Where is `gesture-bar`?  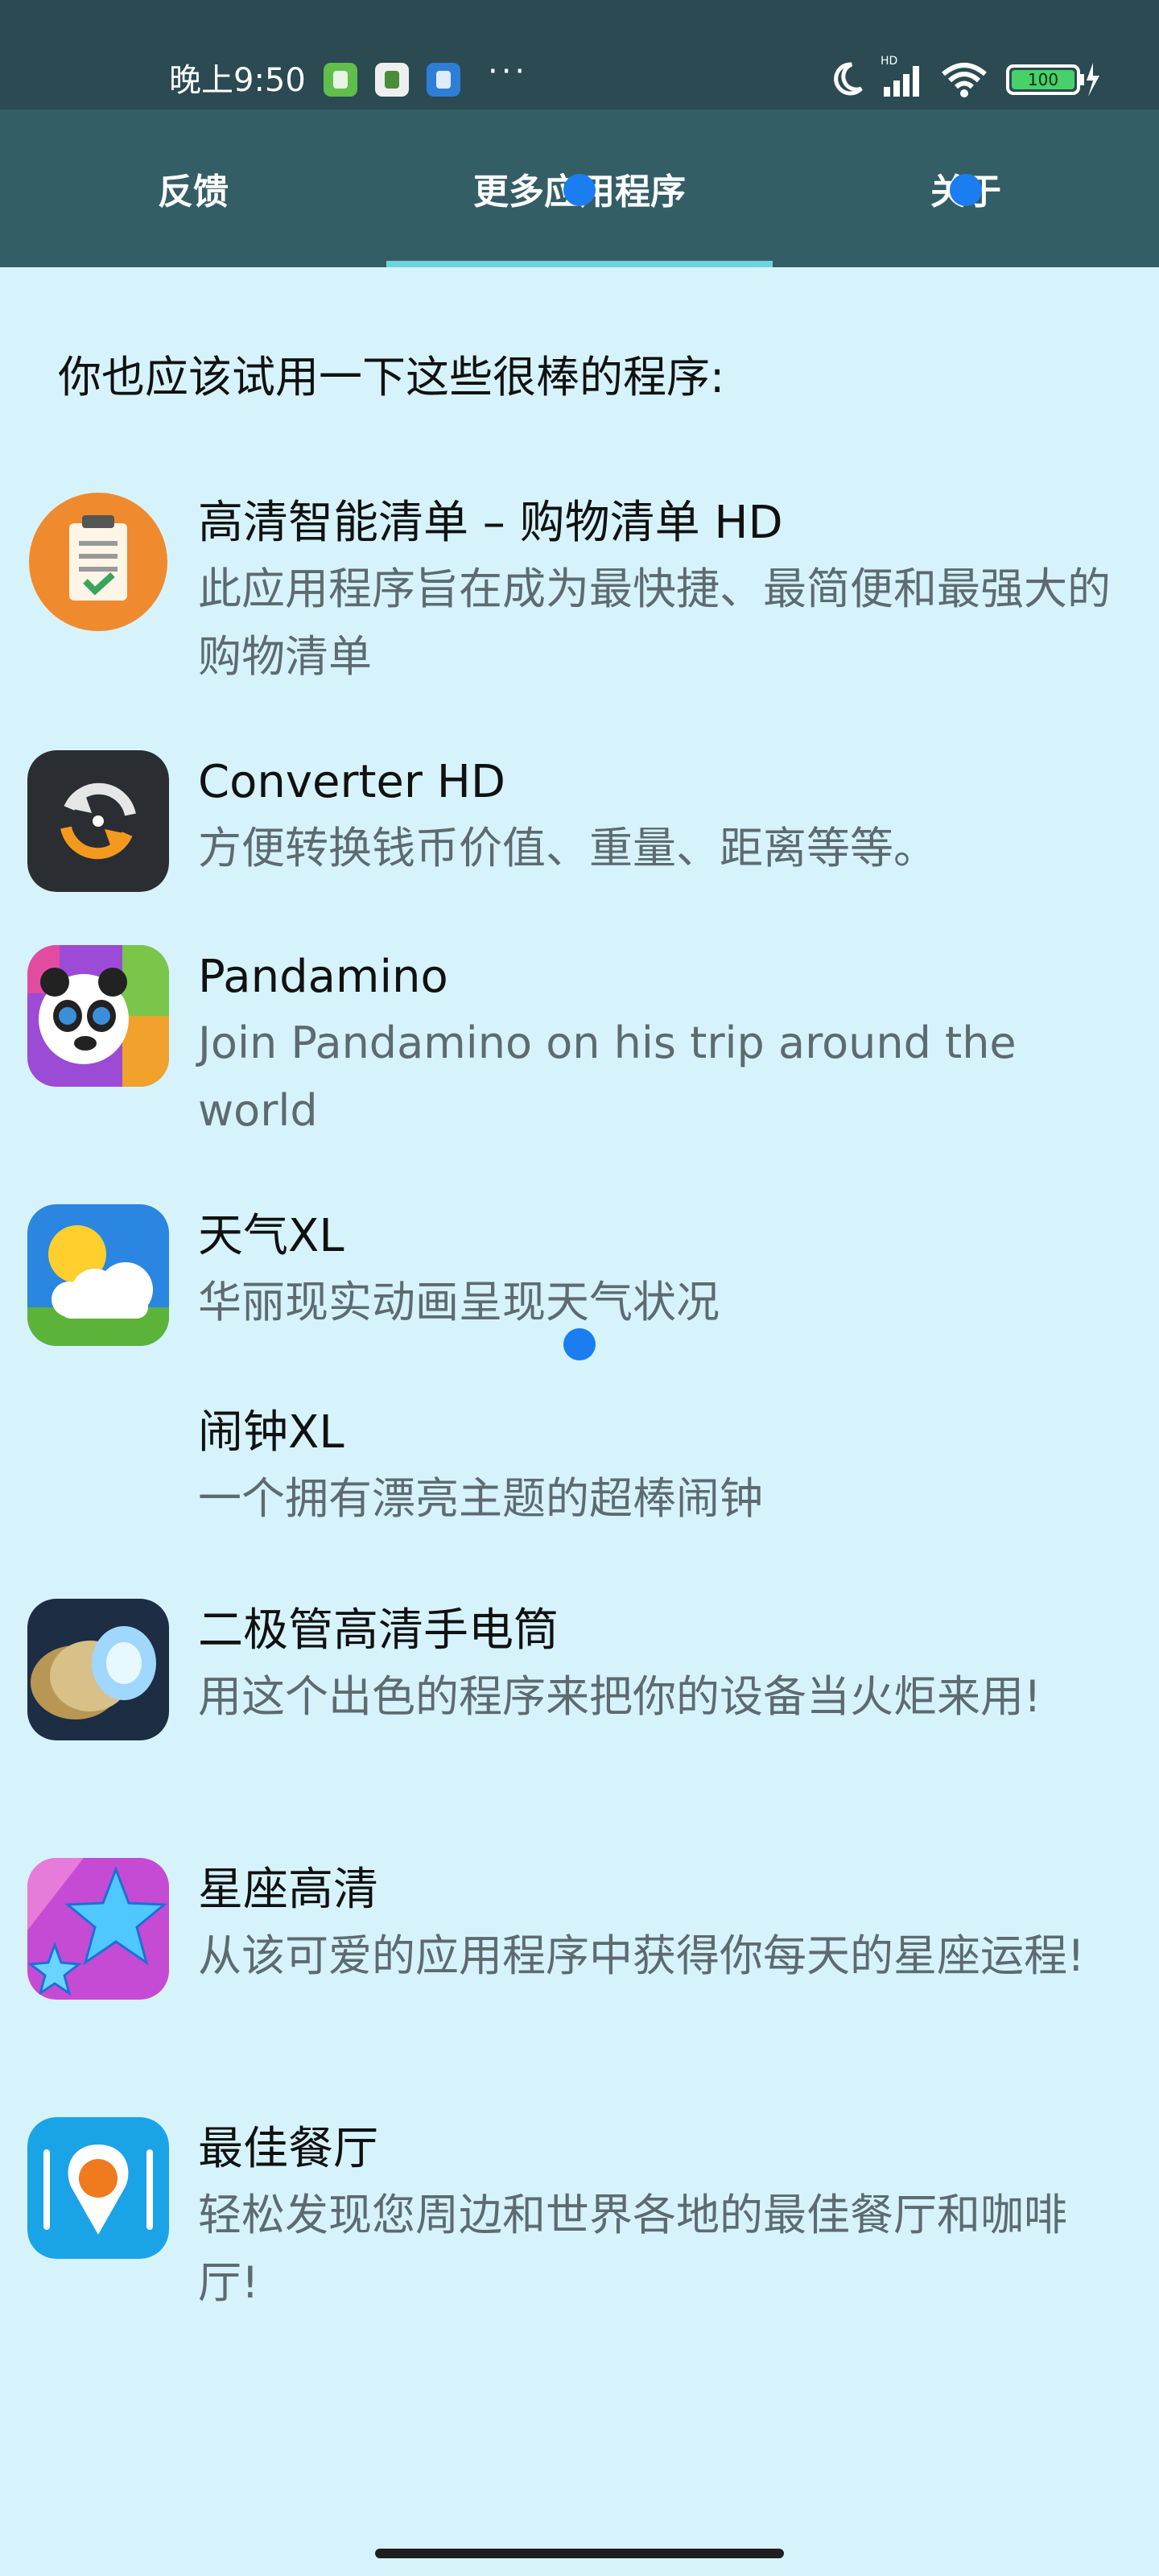 gesture-bar is located at coordinates (579, 2553).